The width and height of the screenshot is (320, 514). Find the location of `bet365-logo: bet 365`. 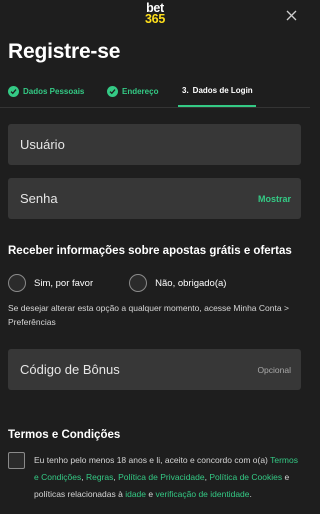

bet365-logo: bet 365 is located at coordinates (155, 14).